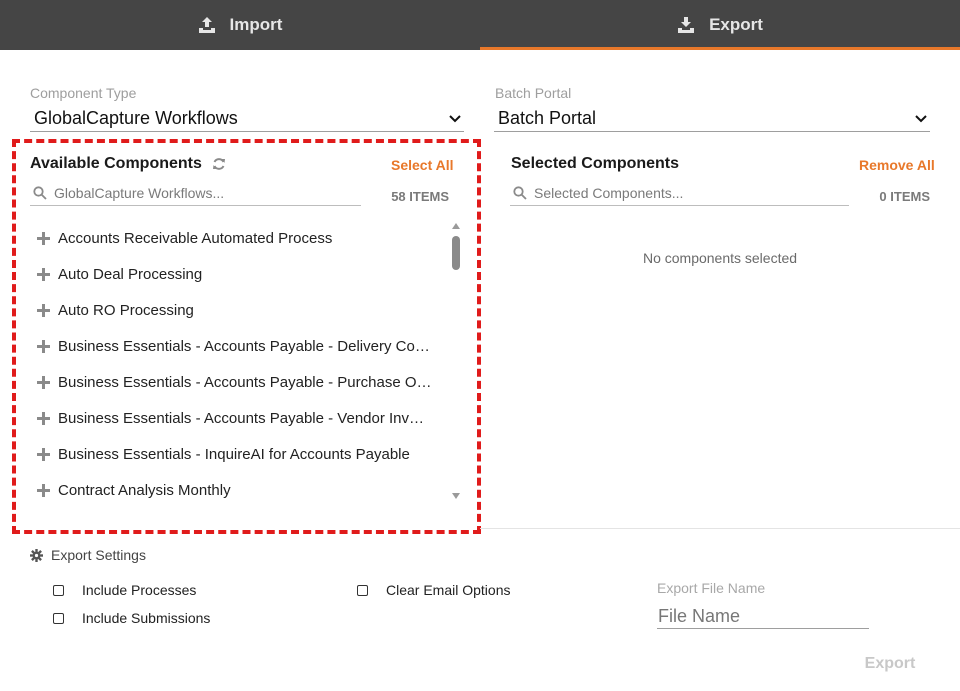 Image resolution: width=960 pixels, height=691 pixels. What do you see at coordinates (206, 25) in the screenshot?
I see `upload-icon` at bounding box center [206, 25].